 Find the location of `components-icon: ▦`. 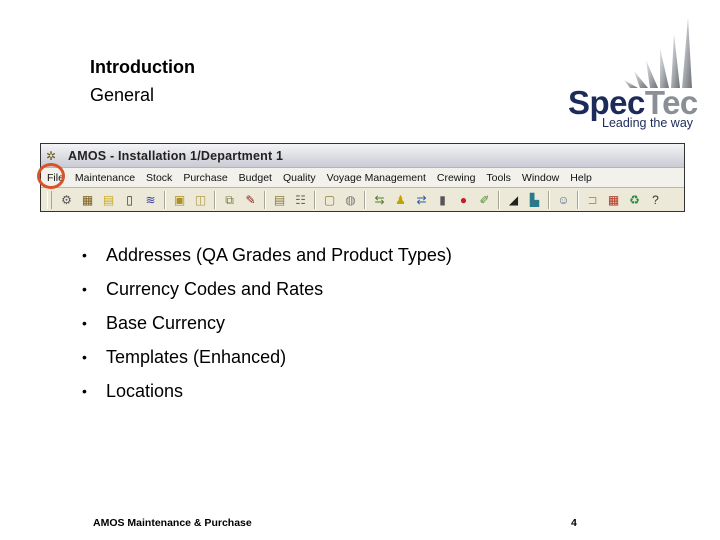

components-icon: ▦ is located at coordinates (87, 200).